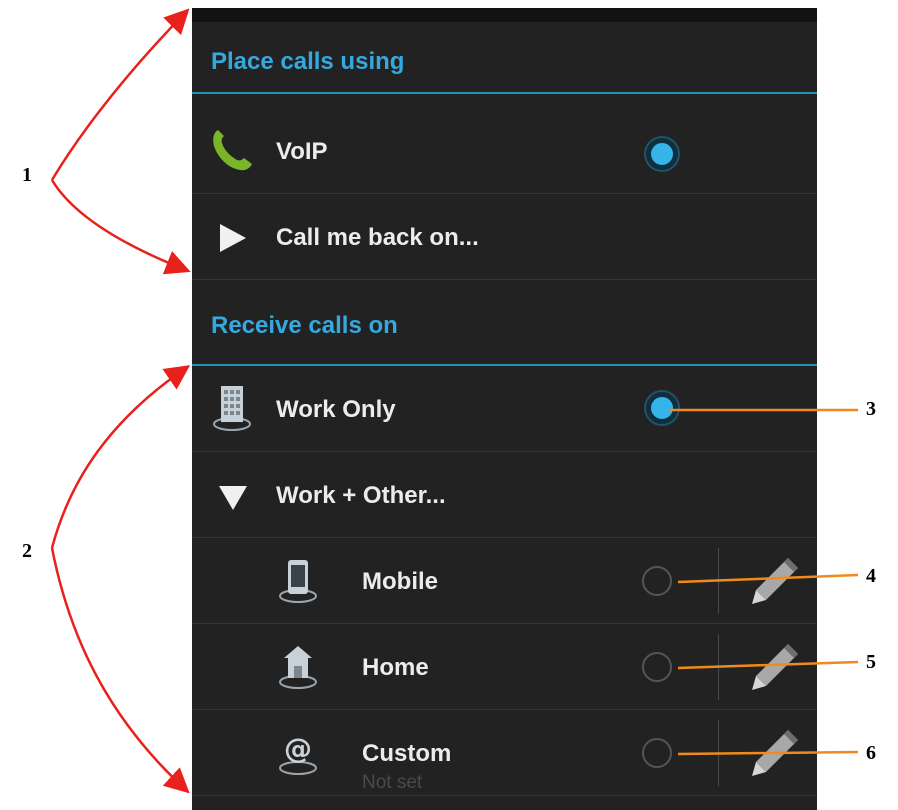 The width and height of the screenshot is (898, 810). What do you see at coordinates (120, 227) in the screenshot?
I see `bracket-1-lower` at bounding box center [120, 227].